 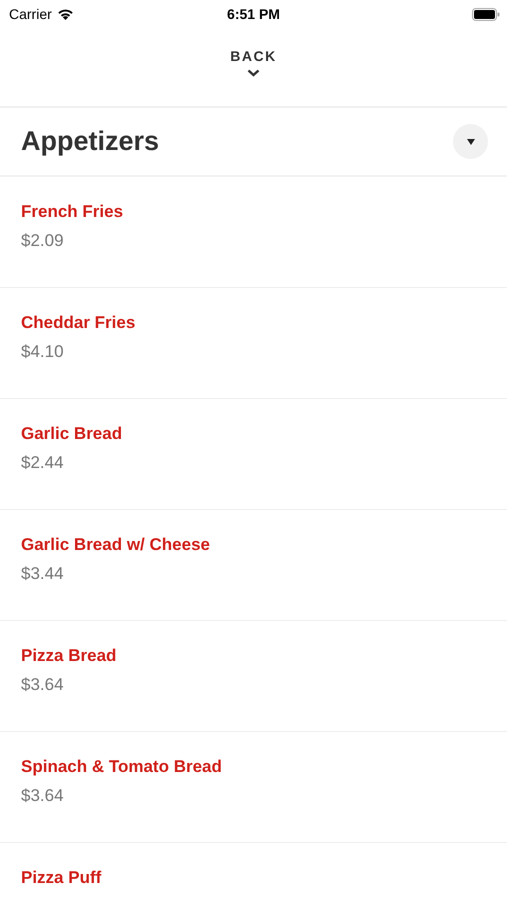 What do you see at coordinates (115, 545) in the screenshot?
I see `item-name: Garlic Bread w/ Cheese` at bounding box center [115, 545].